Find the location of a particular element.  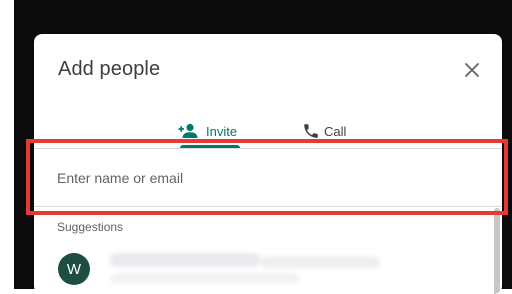

close-icon is located at coordinates (472, 70).